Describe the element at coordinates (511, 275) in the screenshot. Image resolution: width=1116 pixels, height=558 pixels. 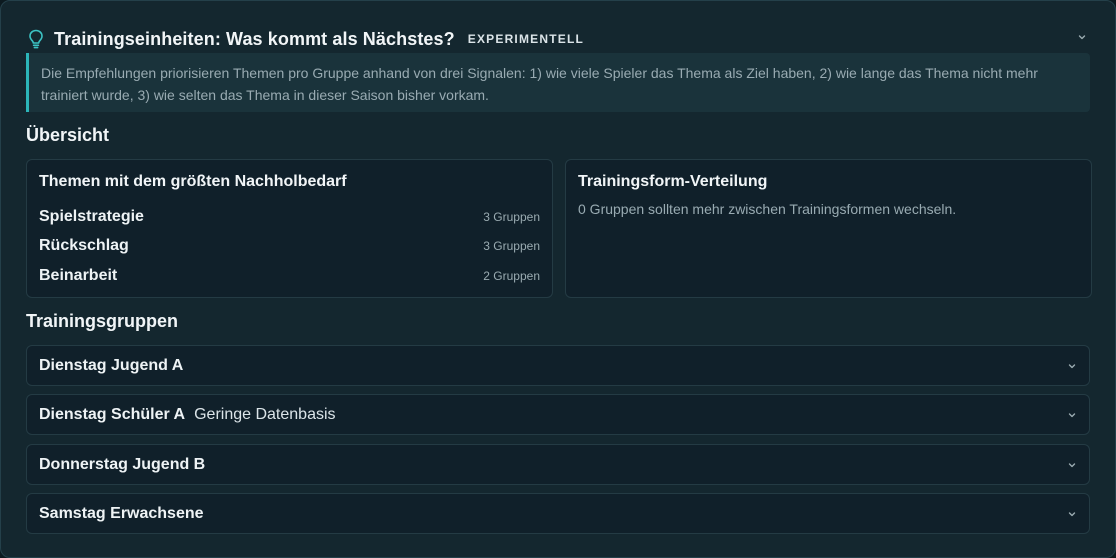
I see `topic-count: 2 Gruppen` at that location.